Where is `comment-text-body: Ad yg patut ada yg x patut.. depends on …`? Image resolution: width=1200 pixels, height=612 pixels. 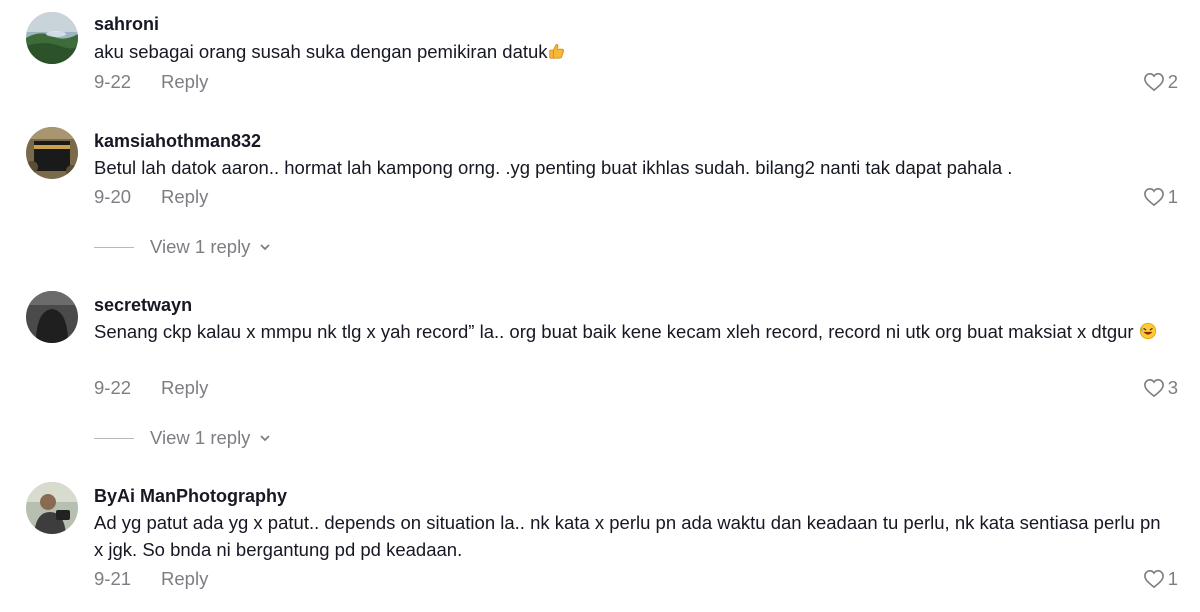
comment-text-body: Ad yg patut ada yg x patut.. depends on … is located at coordinates (627, 536).